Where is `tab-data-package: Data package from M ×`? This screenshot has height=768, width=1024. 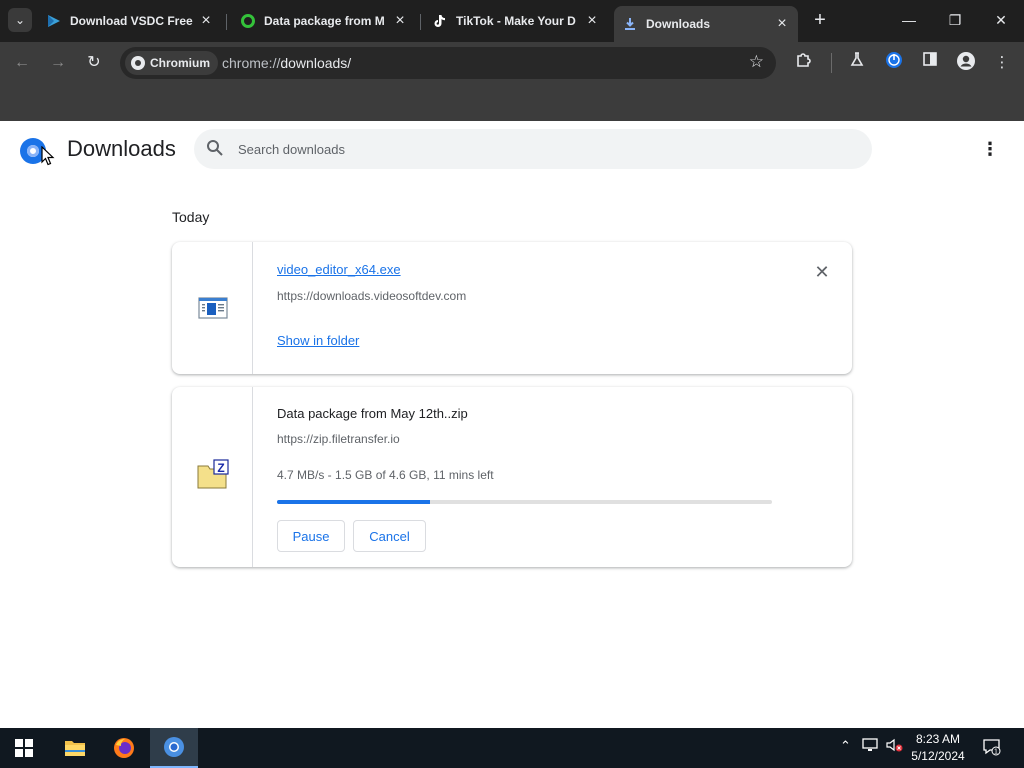 tab-data-package: Data package from M × is located at coordinates (324, 21).